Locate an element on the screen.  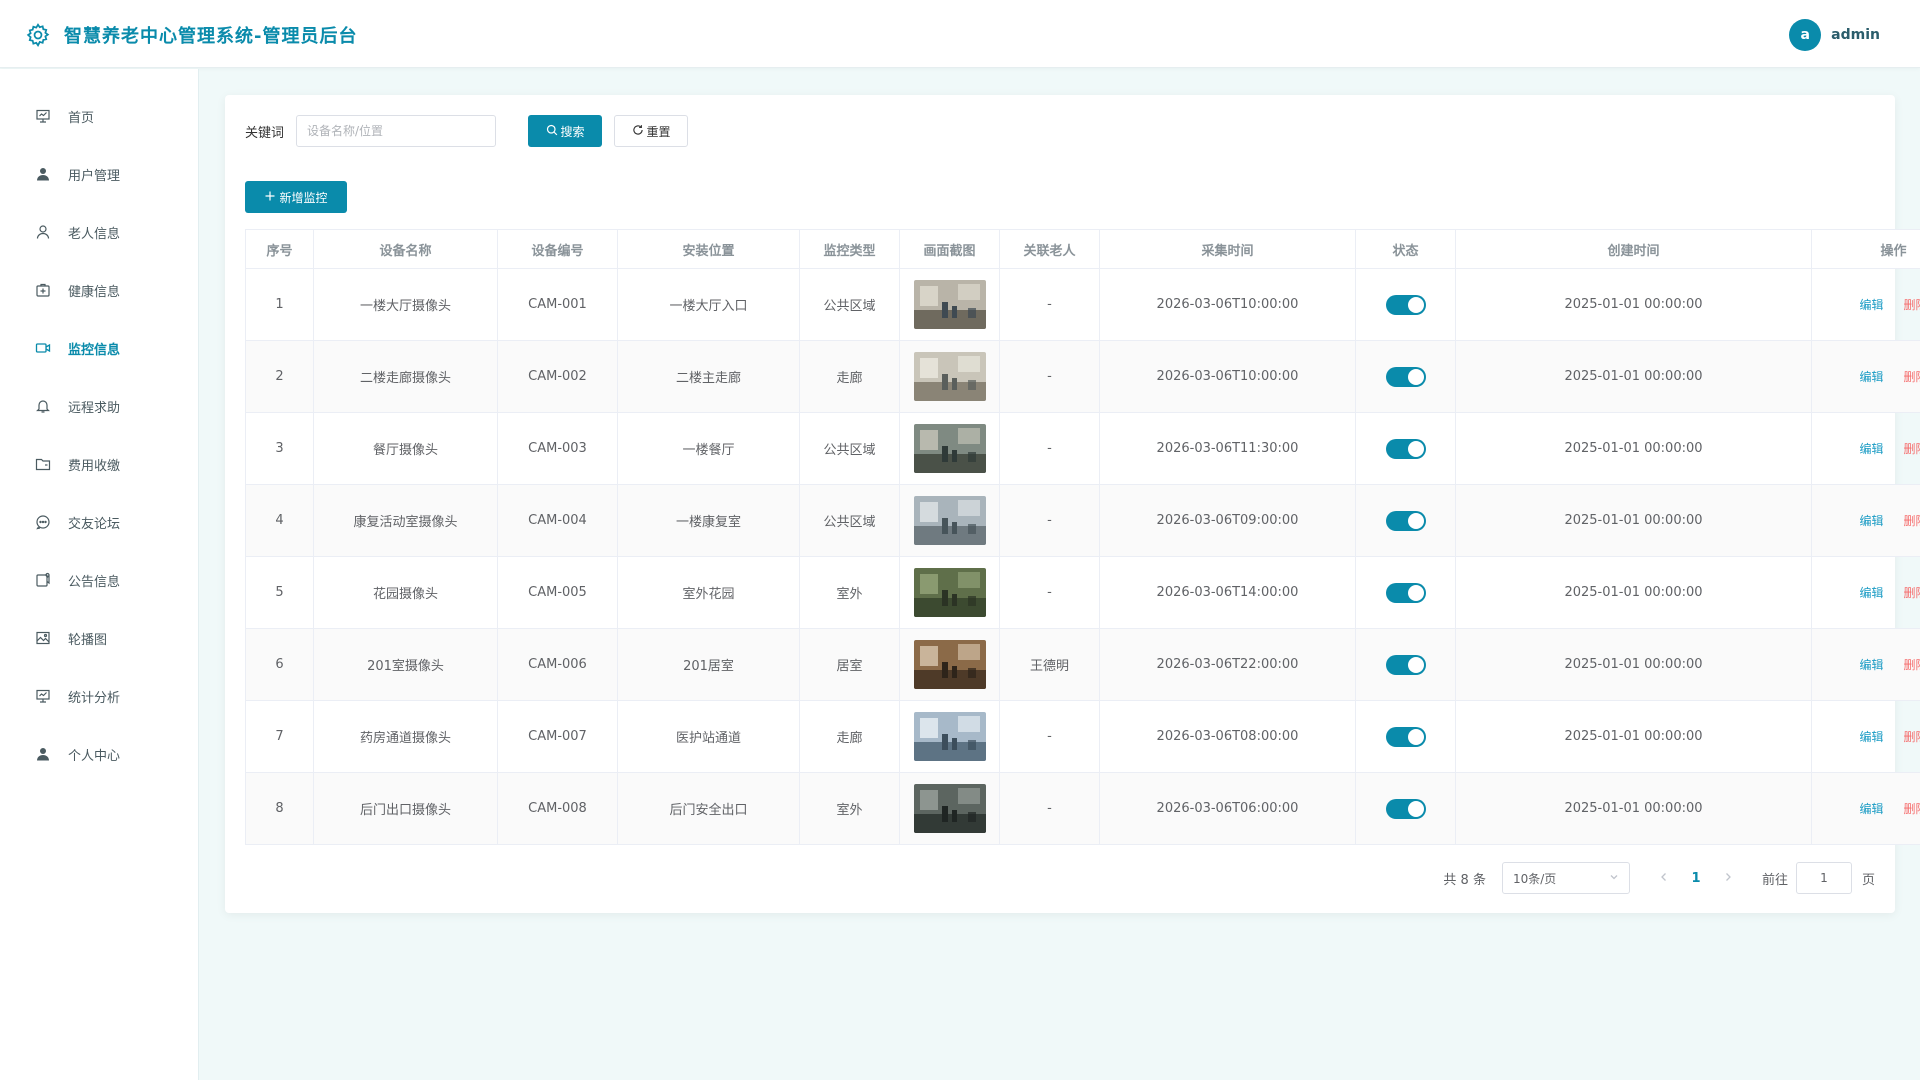
add-monitor-button: 新增监控 is located at coordinates (296, 197).